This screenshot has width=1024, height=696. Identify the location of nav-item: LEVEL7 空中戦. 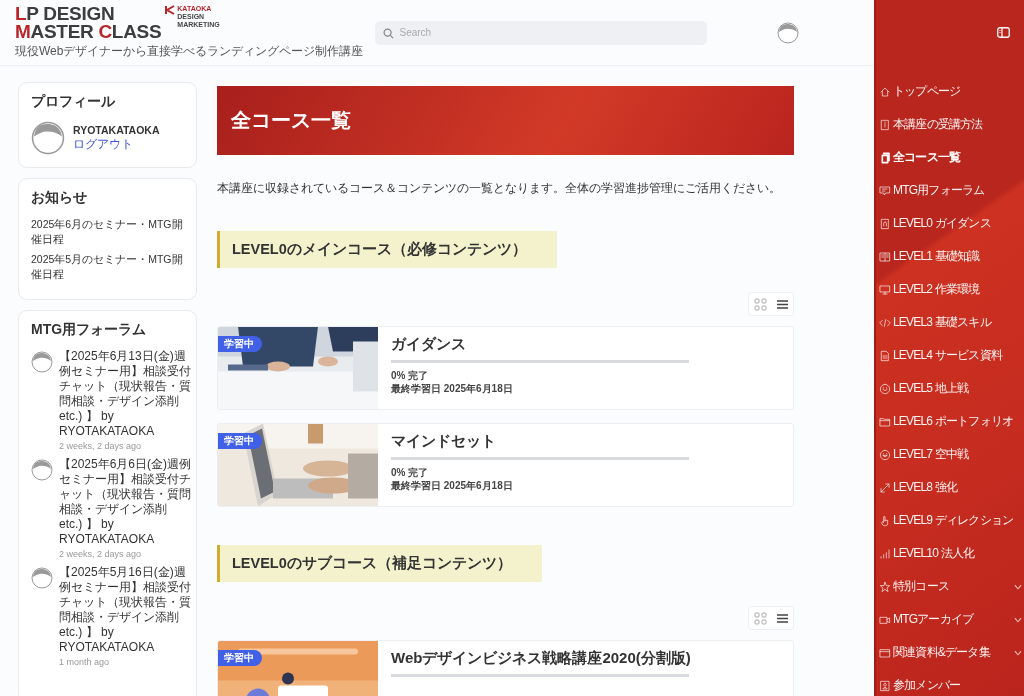
(951, 454).